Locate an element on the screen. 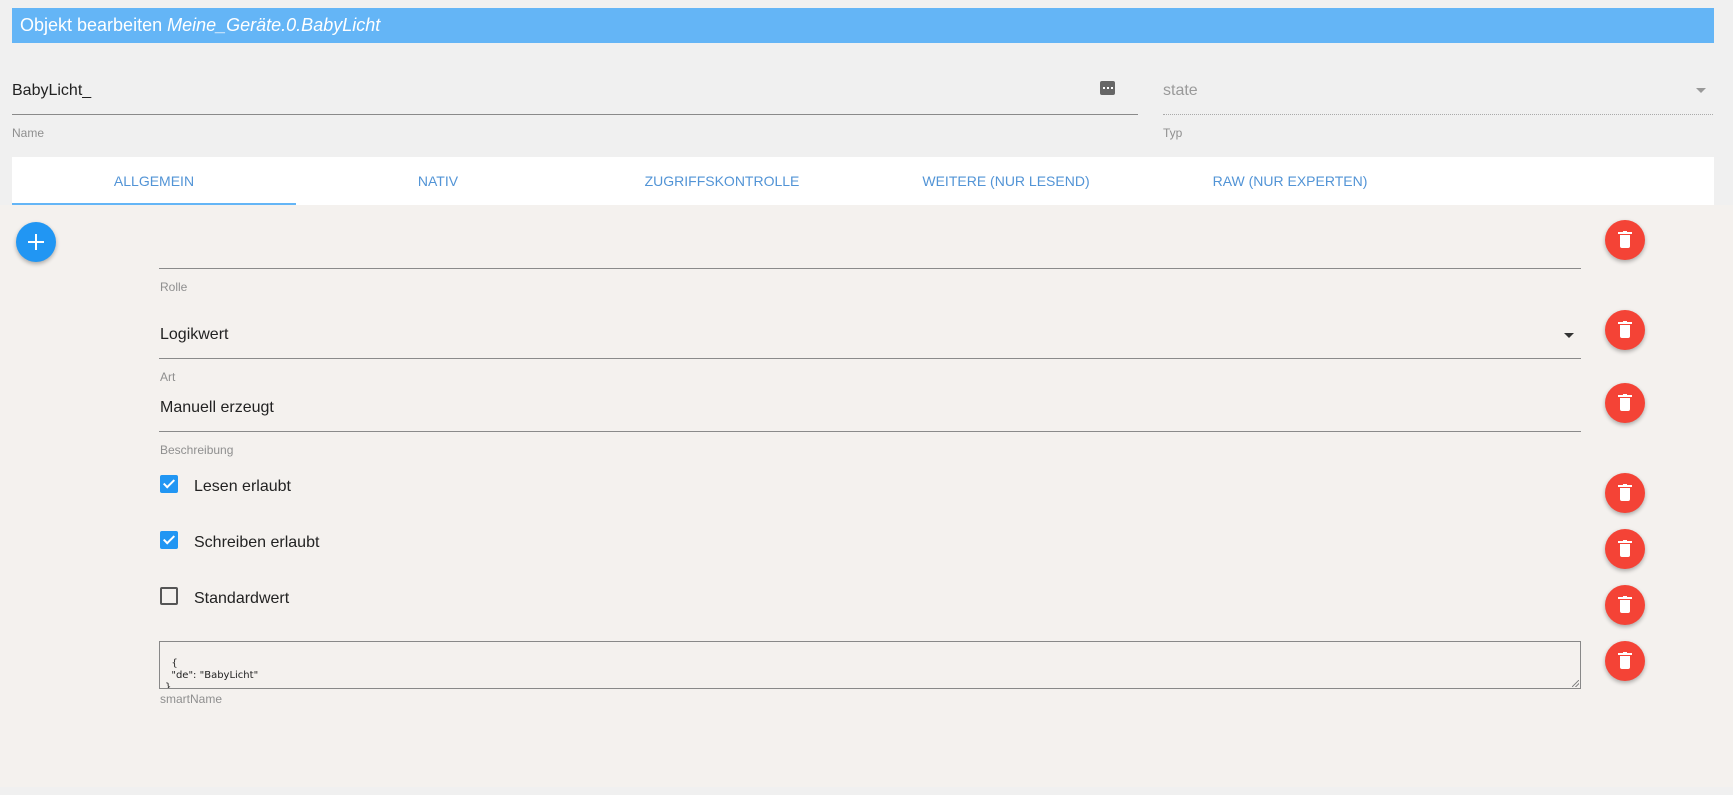  standardwert-label: Standardwert is located at coordinates (242, 598).